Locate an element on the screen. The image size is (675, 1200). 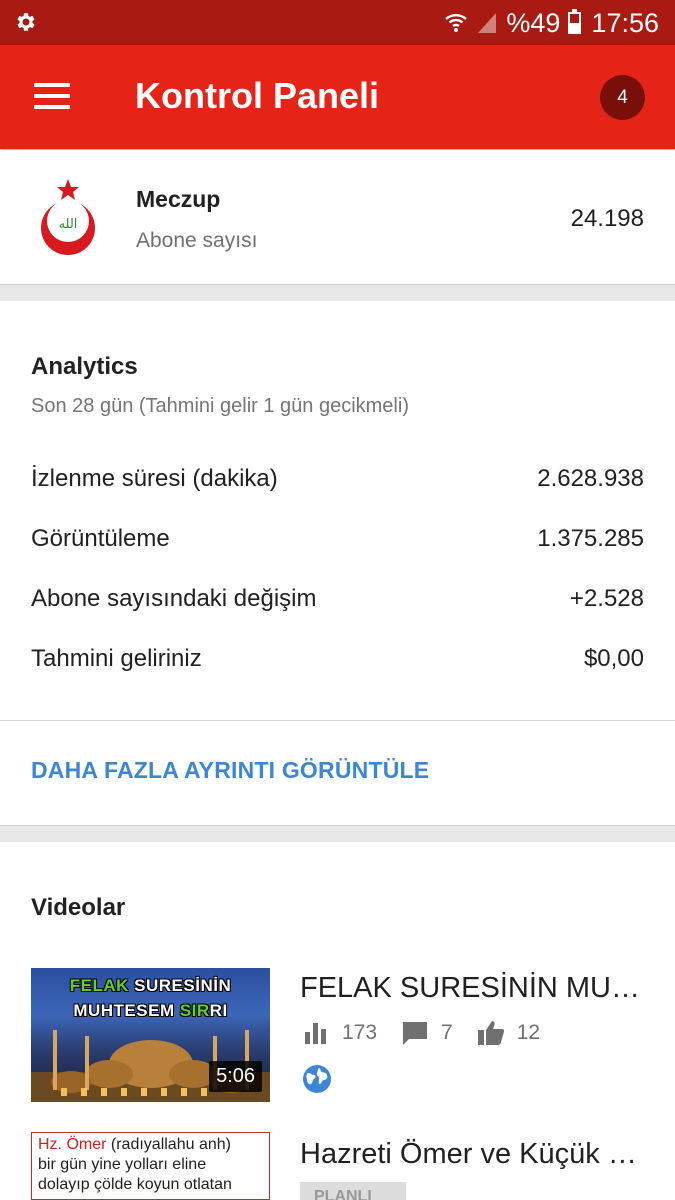
globe-icon is located at coordinates (317, 1079).